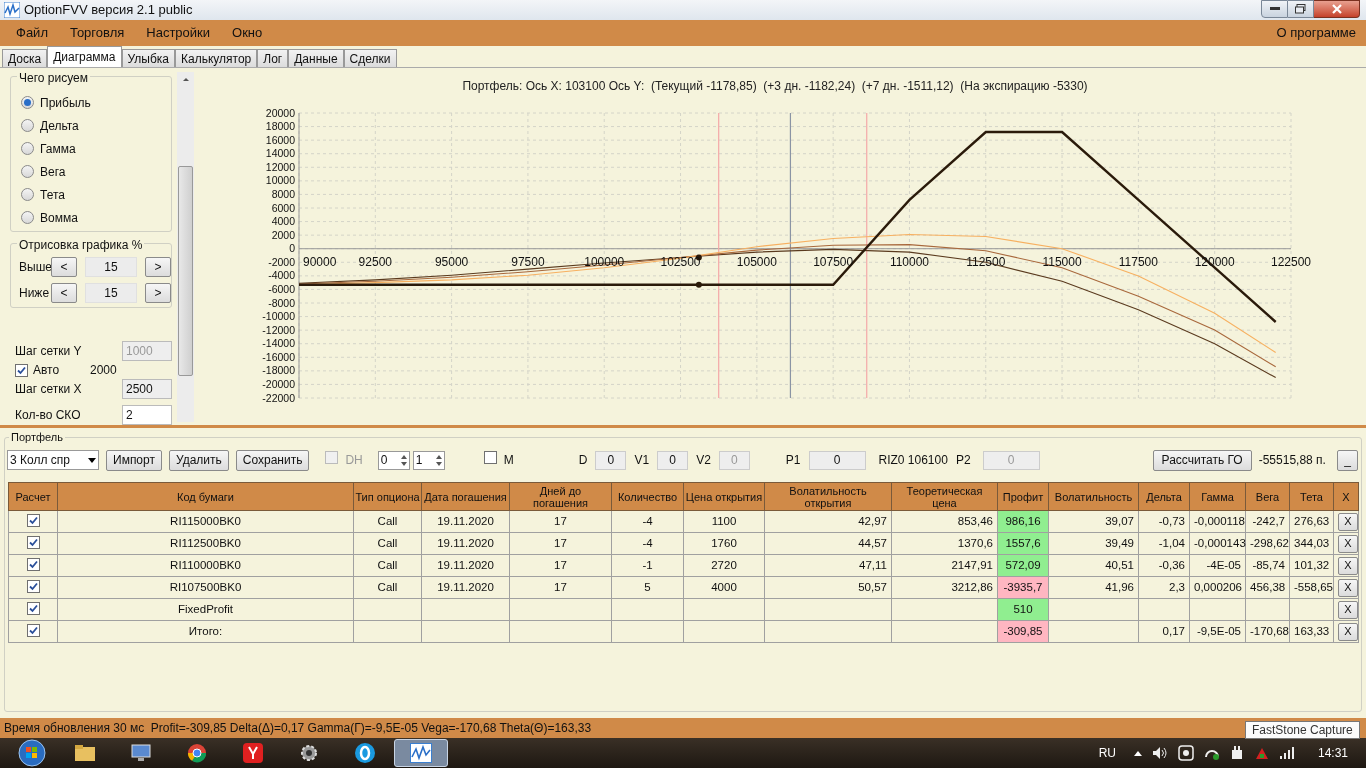 This screenshot has height=768, width=1366. Describe the element at coordinates (428, 460) in the screenshot. I see `spinner-field: 1` at that location.